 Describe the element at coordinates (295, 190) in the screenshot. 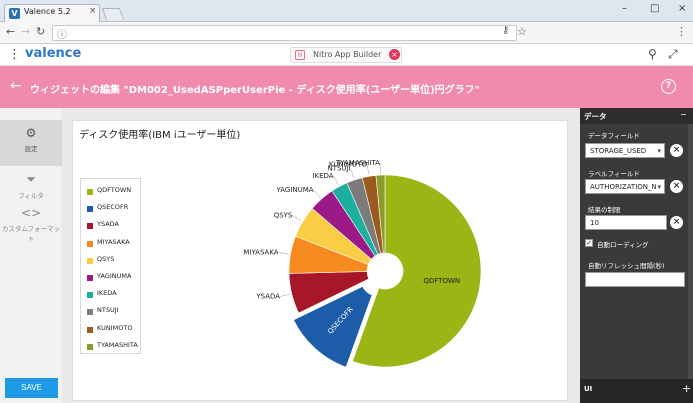

I see `slice-label: YAGINUMA` at that location.